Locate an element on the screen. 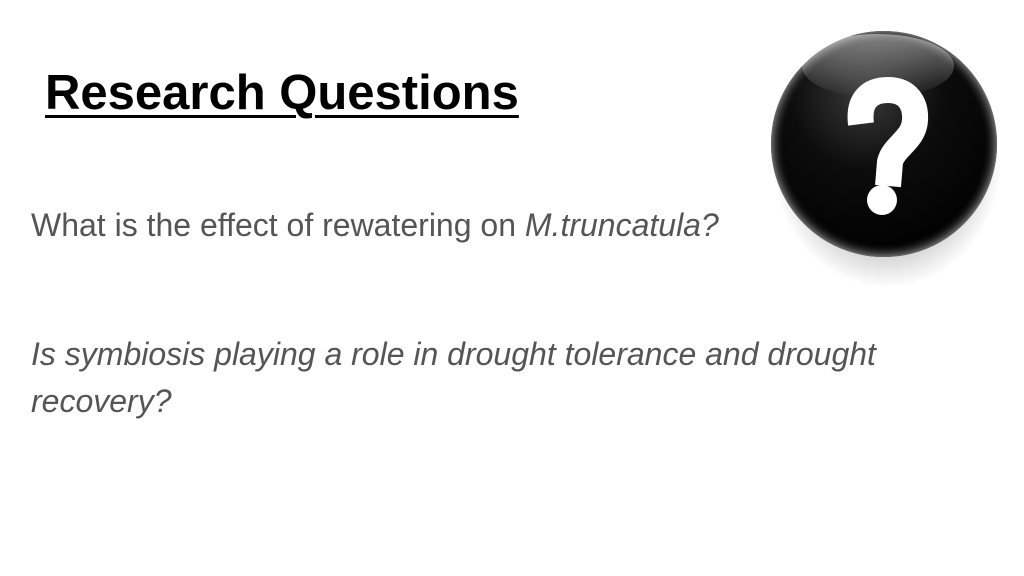  slide-title: Research Questions is located at coordinates (282, 93).